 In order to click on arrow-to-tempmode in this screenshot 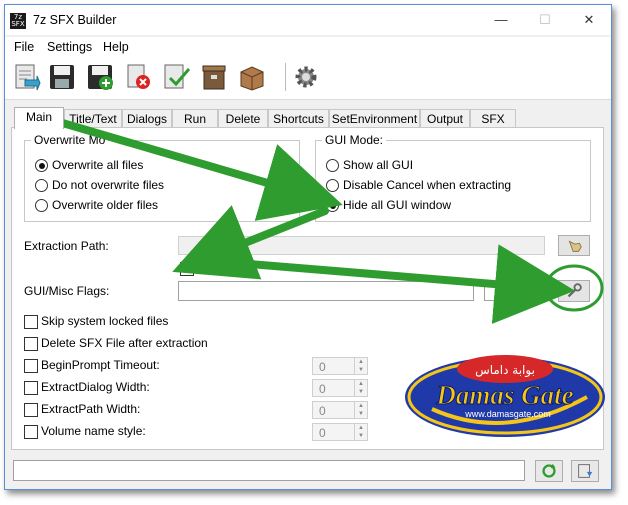, I will do `click(250, 242)`.